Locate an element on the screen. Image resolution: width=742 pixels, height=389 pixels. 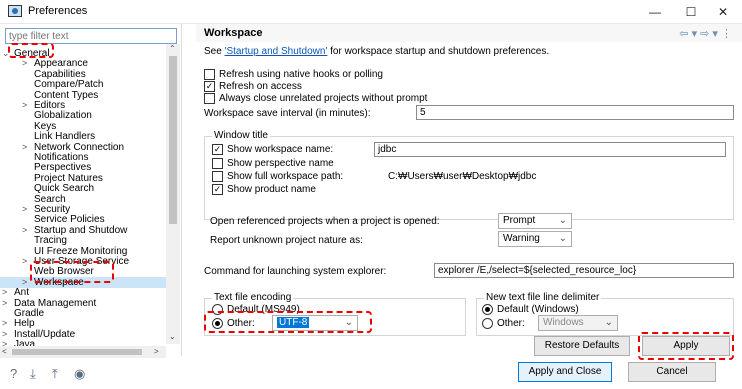
tree-item-label: Network Connection is located at coordinates (79, 147).